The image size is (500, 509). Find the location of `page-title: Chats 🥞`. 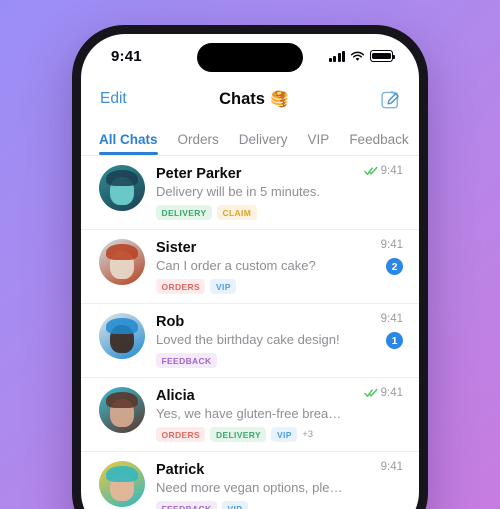

page-title: Chats 🥞 is located at coordinates (254, 99).